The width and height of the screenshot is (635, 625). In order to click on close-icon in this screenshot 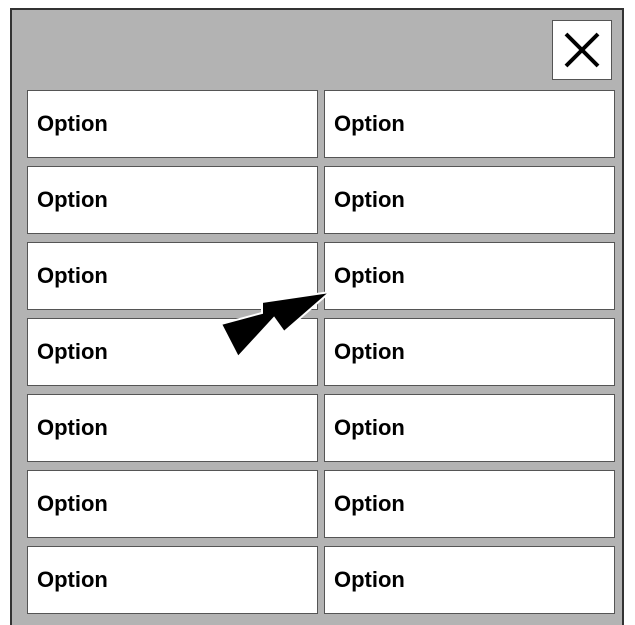, I will do `click(582, 50)`.